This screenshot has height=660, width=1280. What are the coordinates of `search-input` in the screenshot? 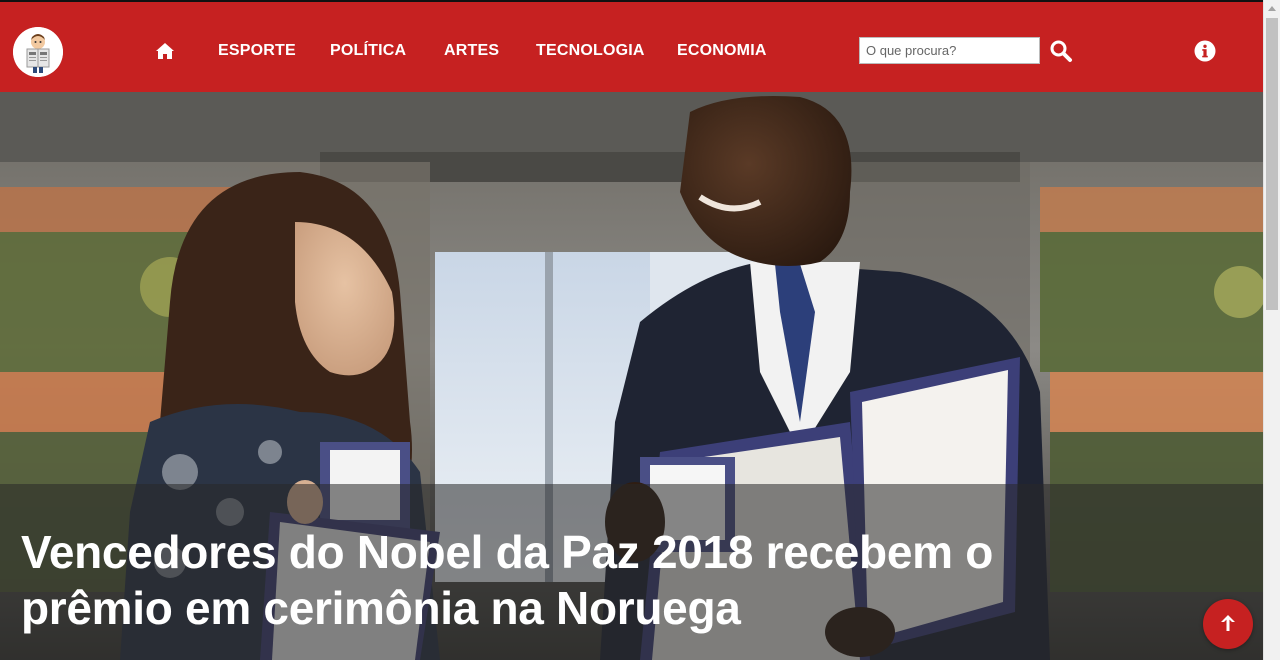 It's located at (949, 50).